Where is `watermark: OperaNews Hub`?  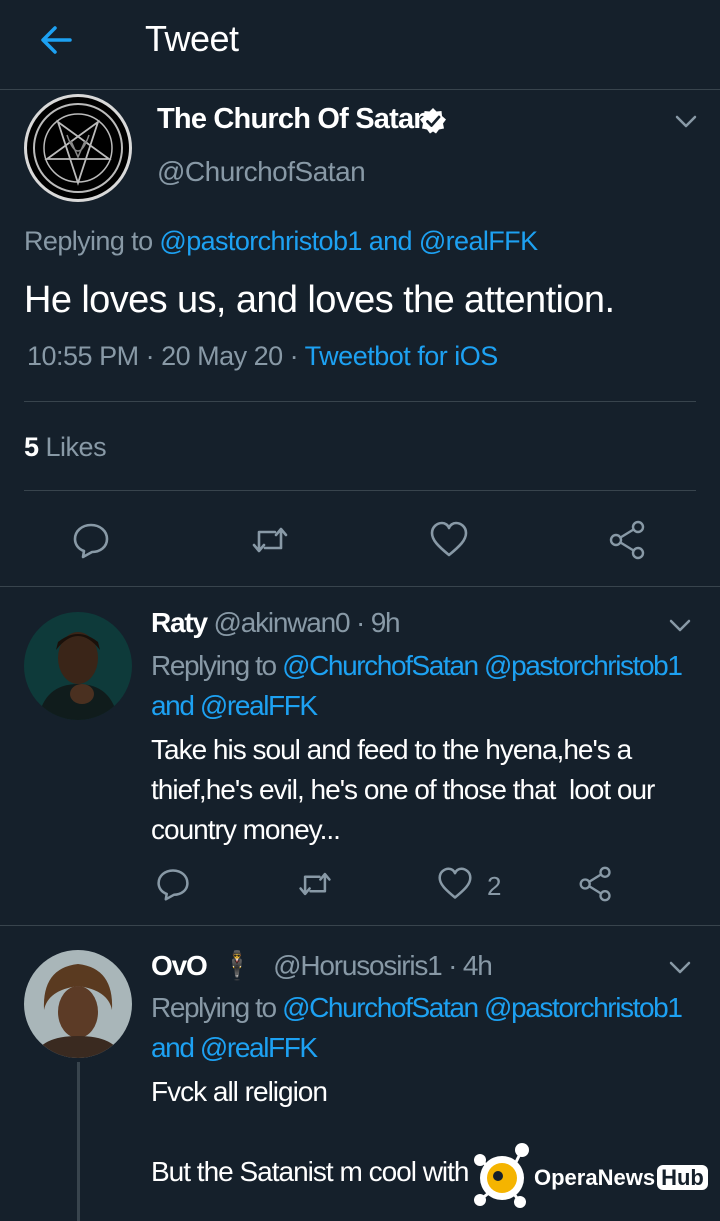
watermark: OperaNews Hub is located at coordinates (621, 1178).